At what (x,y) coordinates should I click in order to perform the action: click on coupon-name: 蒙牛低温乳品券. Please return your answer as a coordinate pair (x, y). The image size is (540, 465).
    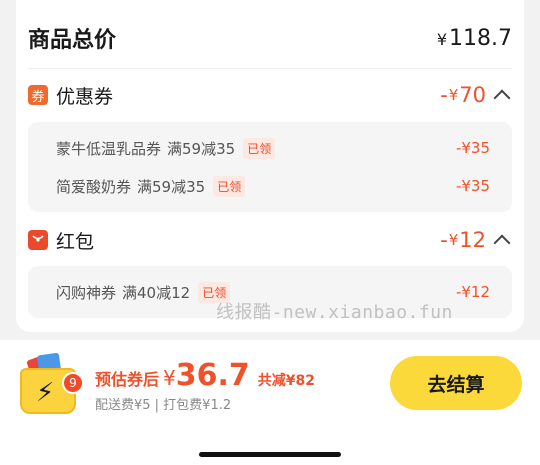
    Looking at the image, I should click on (109, 148).